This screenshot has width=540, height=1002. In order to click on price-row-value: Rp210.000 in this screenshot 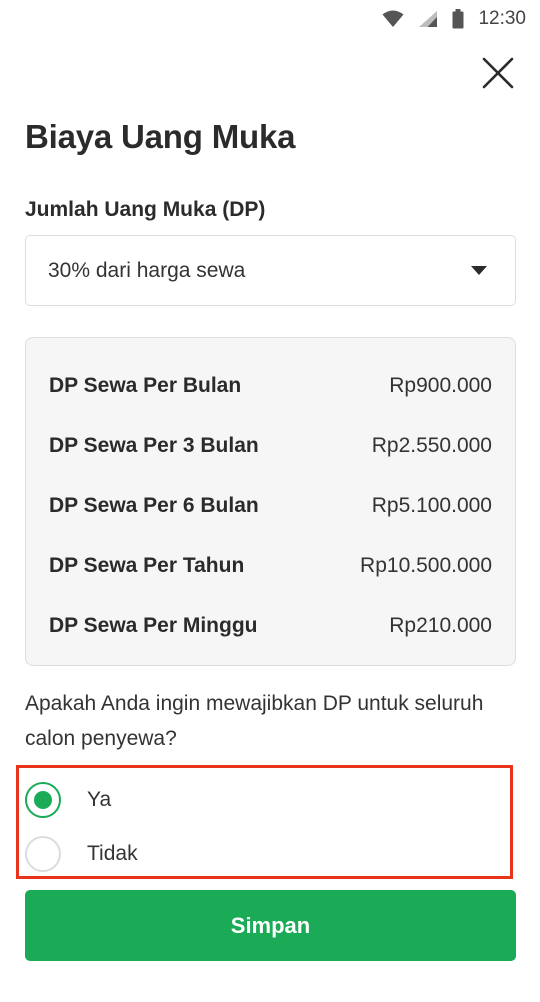, I will do `click(440, 625)`.